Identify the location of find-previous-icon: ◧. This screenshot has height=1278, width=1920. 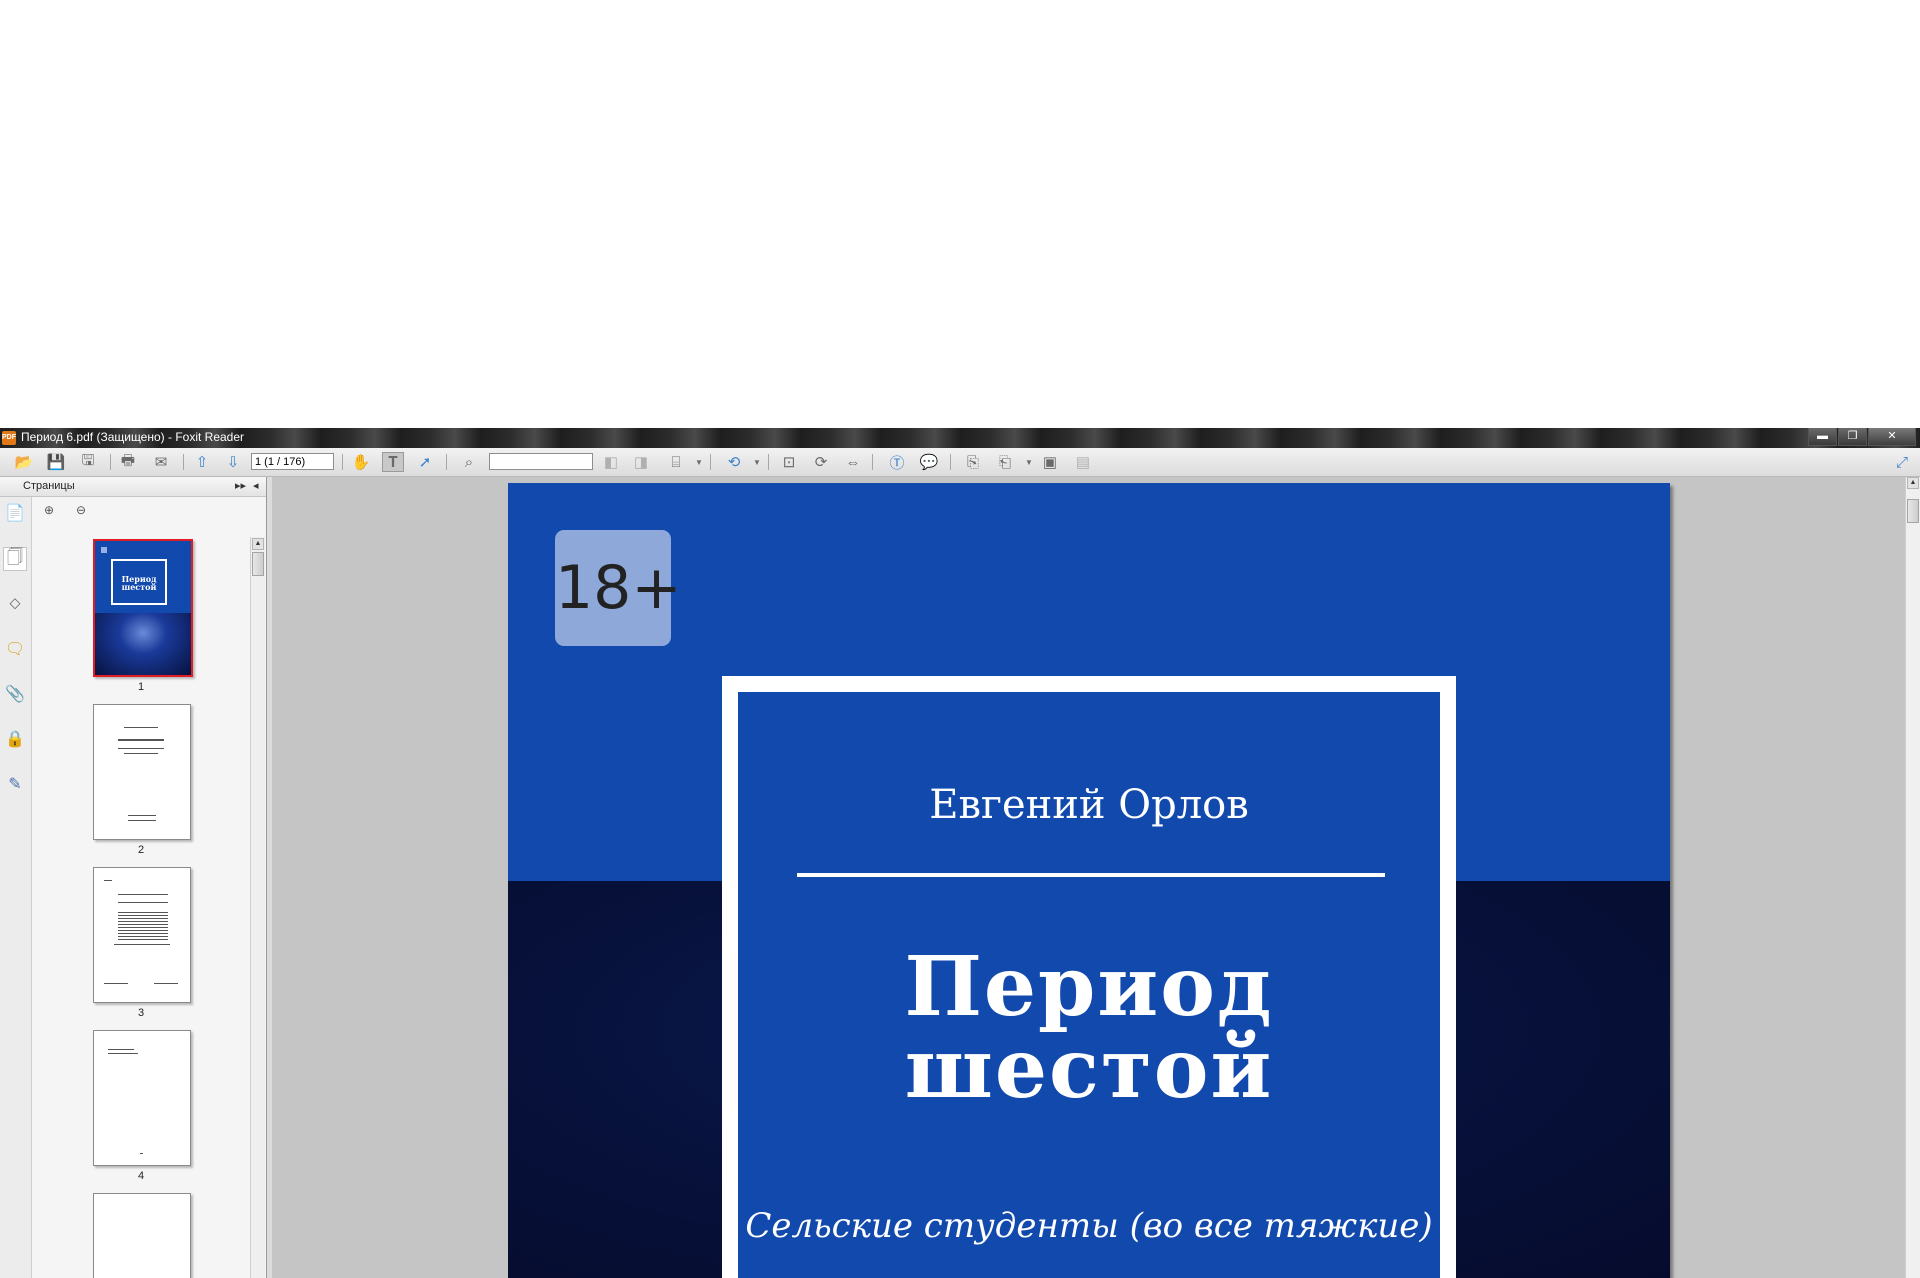
(611, 462).